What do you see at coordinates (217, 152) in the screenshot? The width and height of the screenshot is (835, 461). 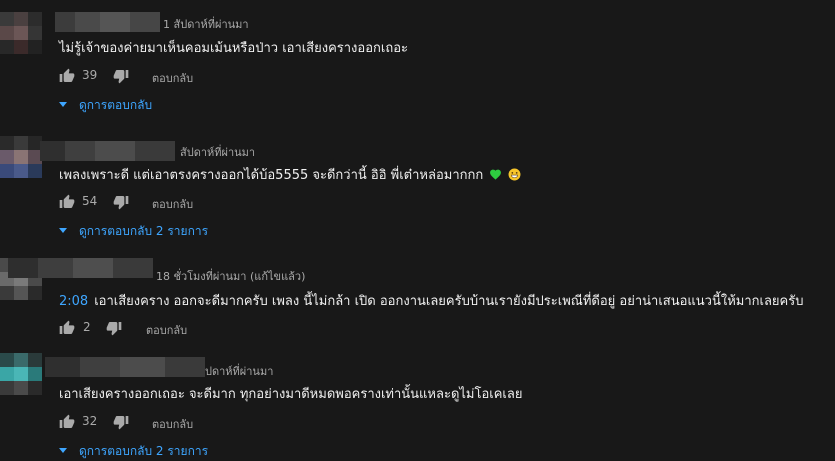 I see `comment-time: สัปดาห์ที่ผ่านมา` at bounding box center [217, 152].